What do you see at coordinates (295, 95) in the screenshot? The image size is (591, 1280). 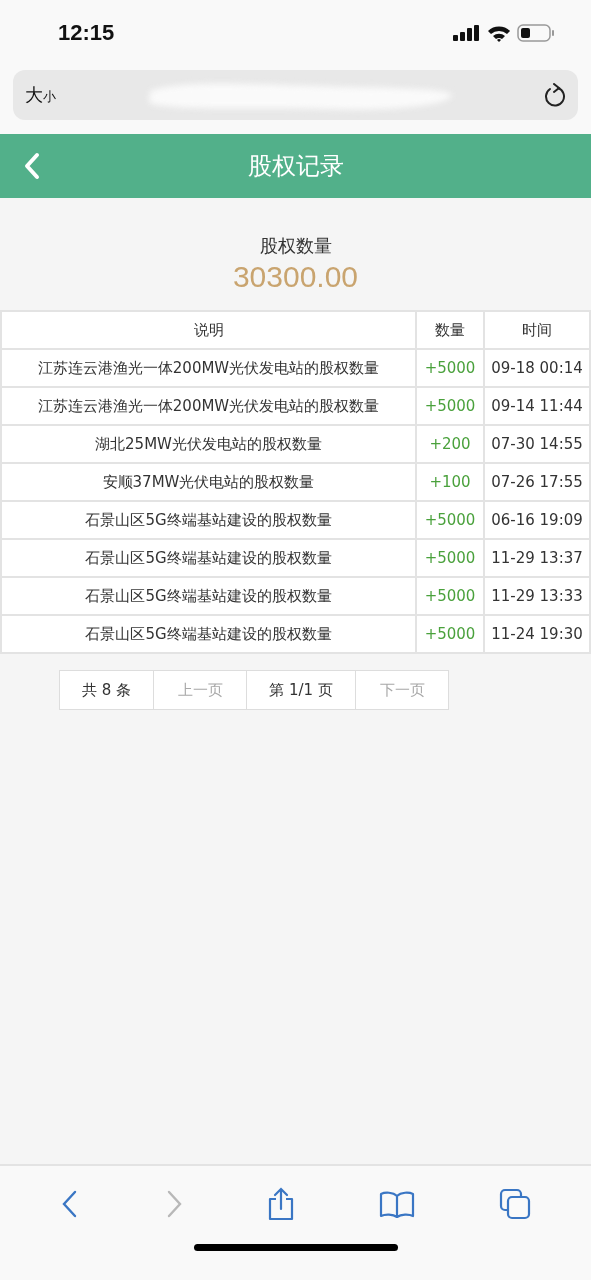 I see `address-bar: 大小` at bounding box center [295, 95].